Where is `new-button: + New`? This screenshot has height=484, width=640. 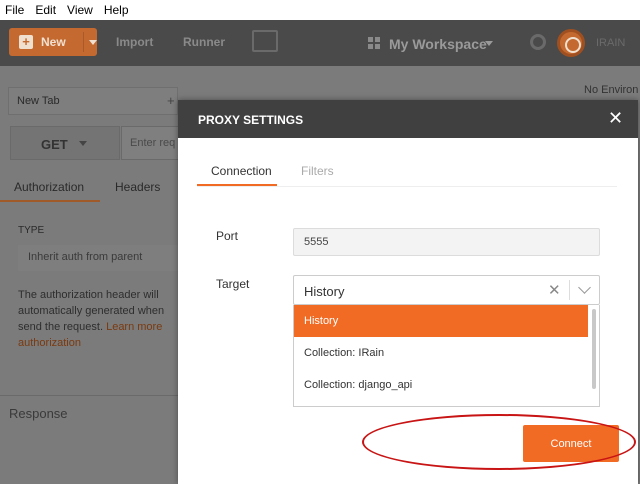 new-button: + New is located at coordinates (53, 42).